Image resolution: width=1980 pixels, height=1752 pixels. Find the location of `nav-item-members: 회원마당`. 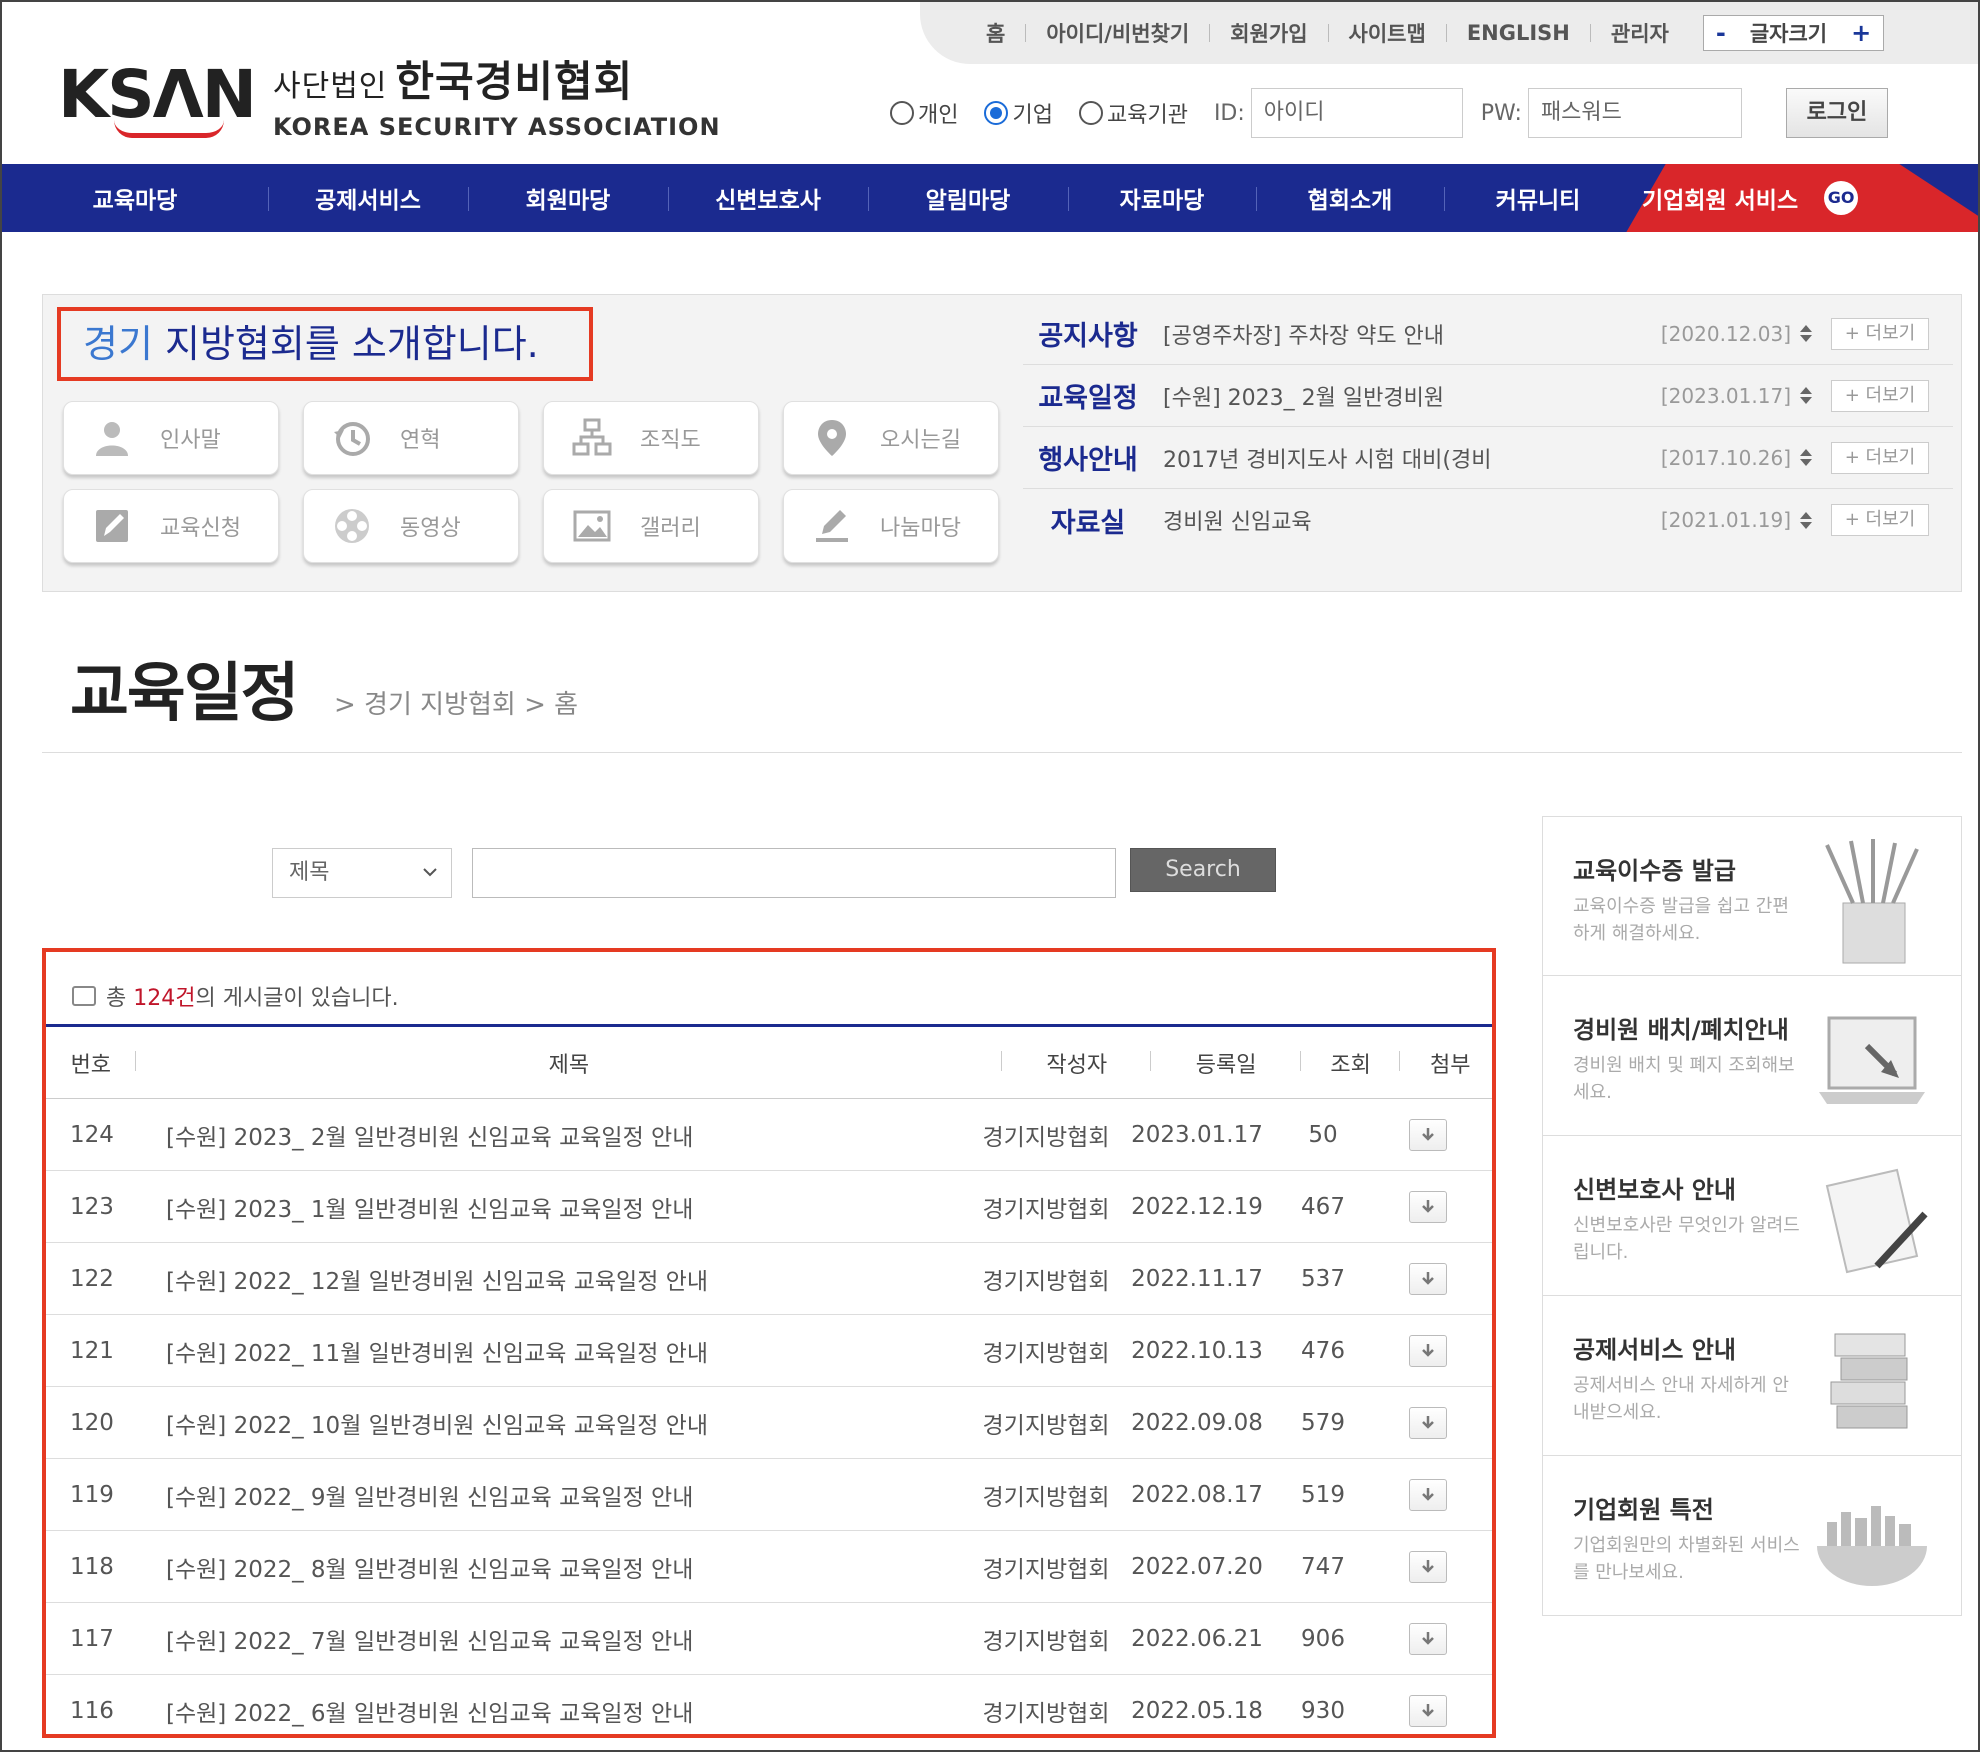

nav-item-members: 회원마당 is located at coordinates (568, 198).